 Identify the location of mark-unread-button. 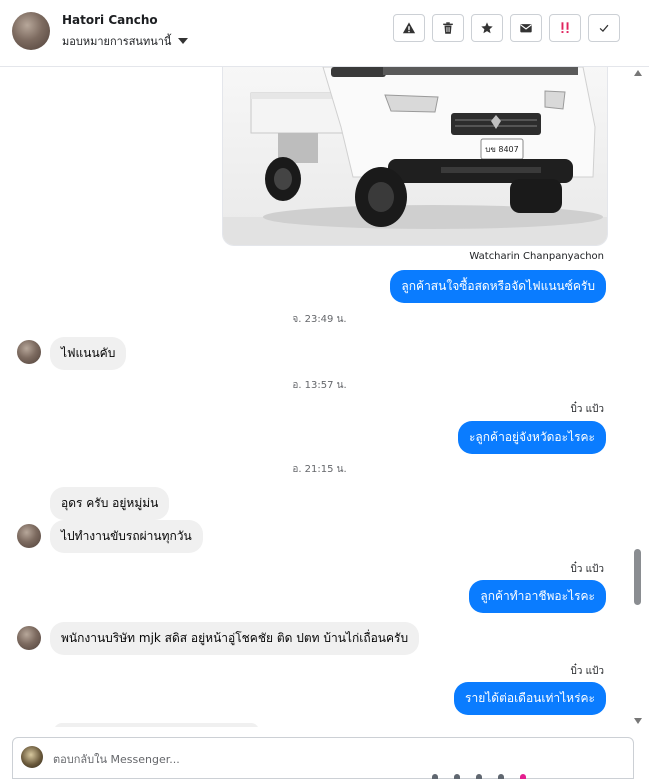
(526, 28).